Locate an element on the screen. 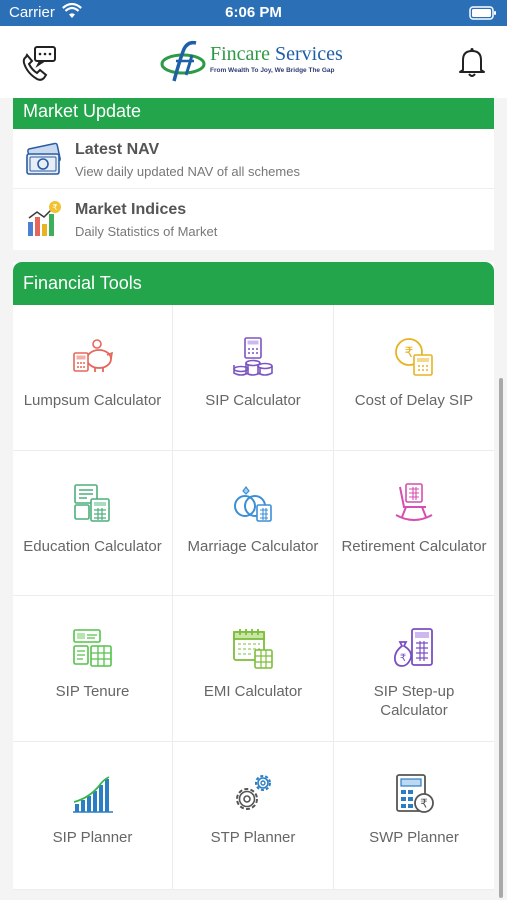  tool-sip-planner: SIP Planner is located at coordinates (93, 816).